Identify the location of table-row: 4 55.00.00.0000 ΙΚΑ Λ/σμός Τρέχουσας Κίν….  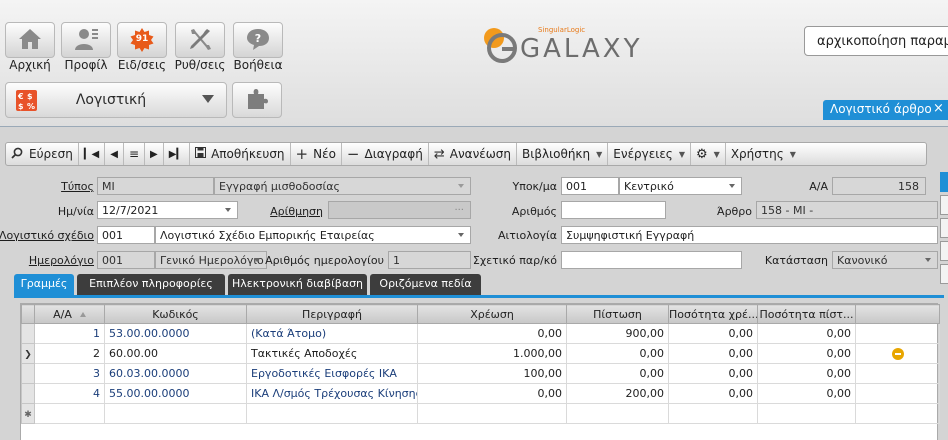
(480, 393).